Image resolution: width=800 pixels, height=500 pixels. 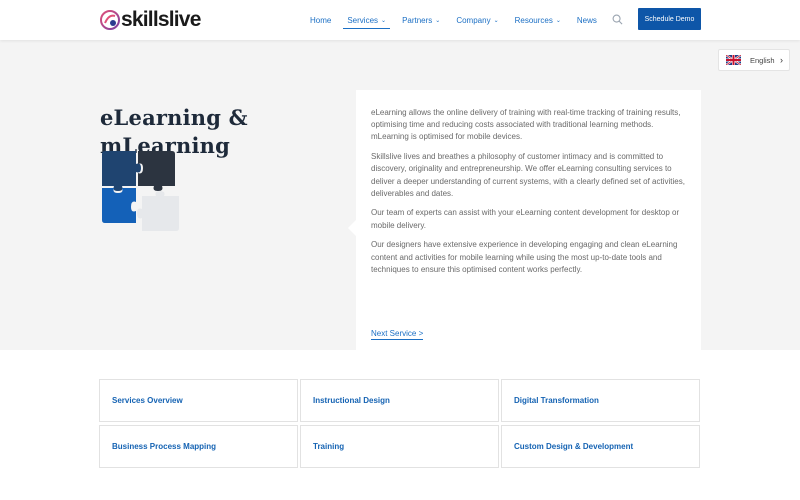 What do you see at coordinates (473, 20) in the screenshot?
I see `nav-item-label: Company` at bounding box center [473, 20].